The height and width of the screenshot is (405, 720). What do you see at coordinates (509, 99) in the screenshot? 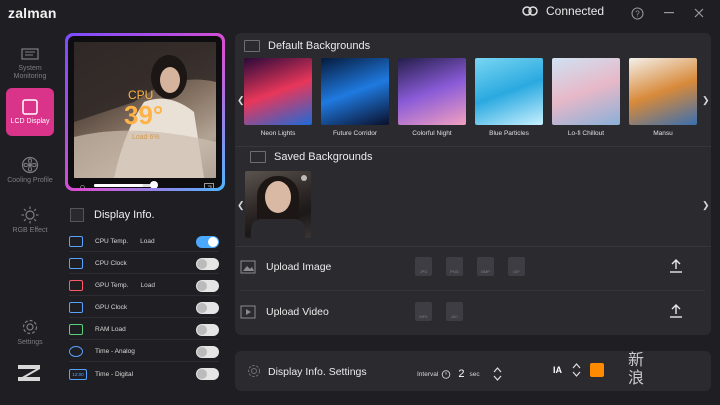
I see `background-thumbnail: Blue Particles` at bounding box center [509, 99].